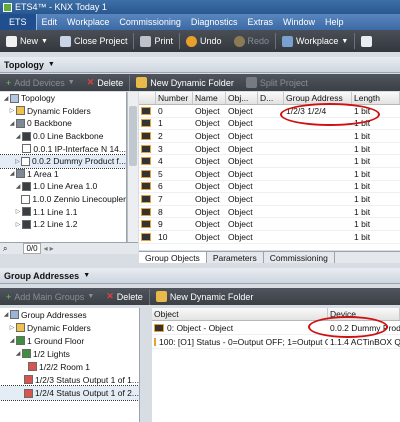  I want to click on cell-number: 0, so click(160, 110).